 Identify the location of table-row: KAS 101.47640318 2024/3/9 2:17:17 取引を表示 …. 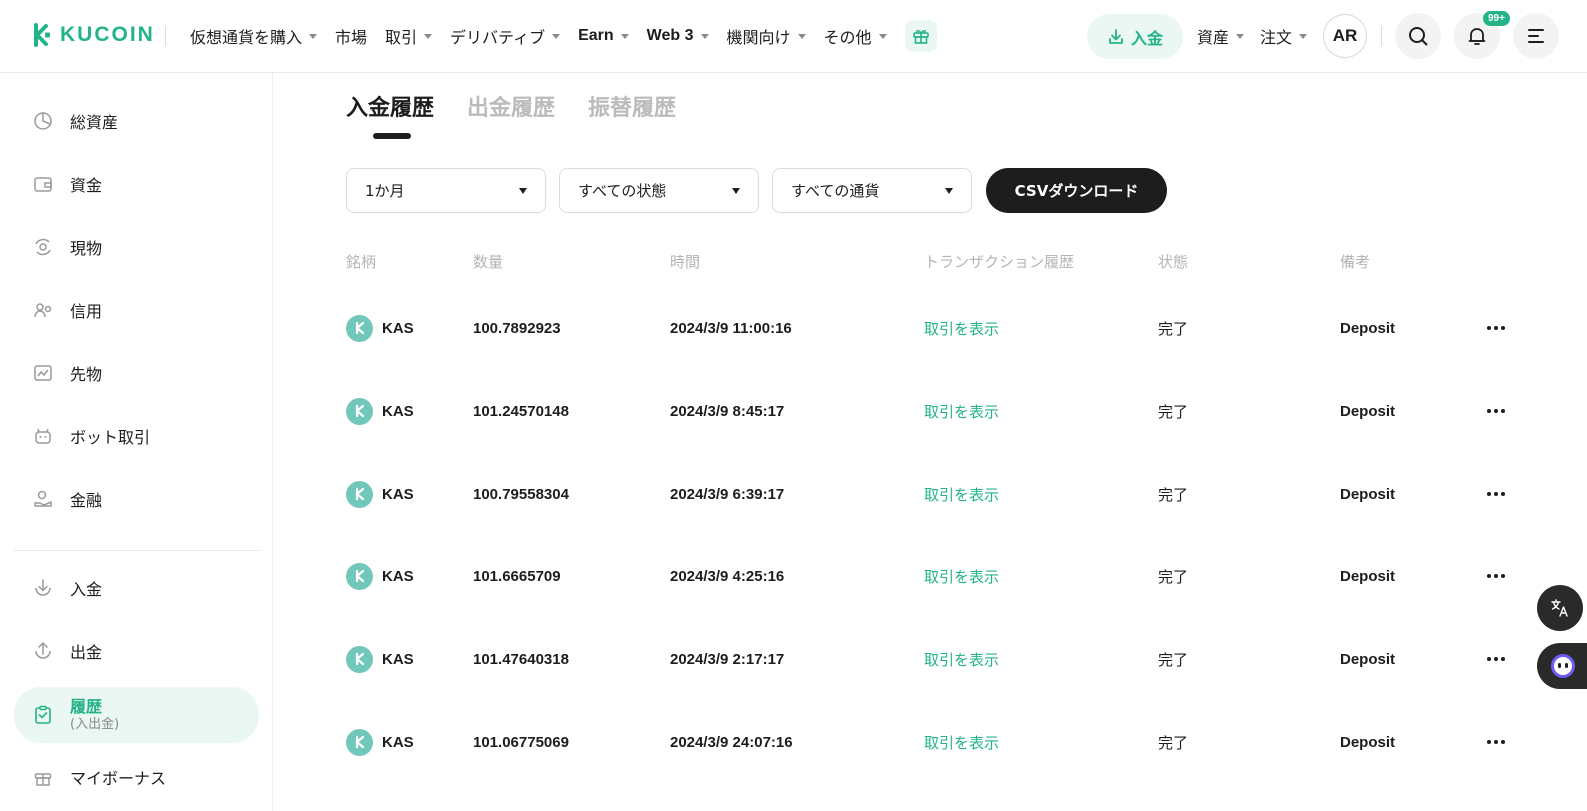
(931, 659).